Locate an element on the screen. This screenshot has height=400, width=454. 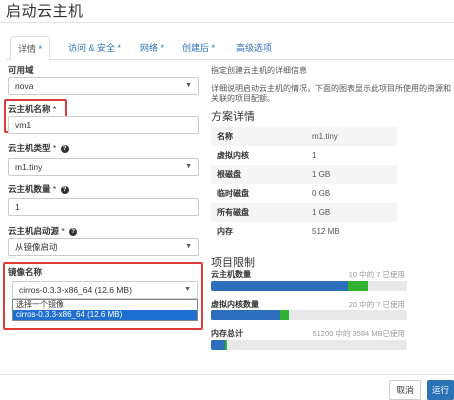
tab-label: 访问 & 安全 is located at coordinates (92, 48).